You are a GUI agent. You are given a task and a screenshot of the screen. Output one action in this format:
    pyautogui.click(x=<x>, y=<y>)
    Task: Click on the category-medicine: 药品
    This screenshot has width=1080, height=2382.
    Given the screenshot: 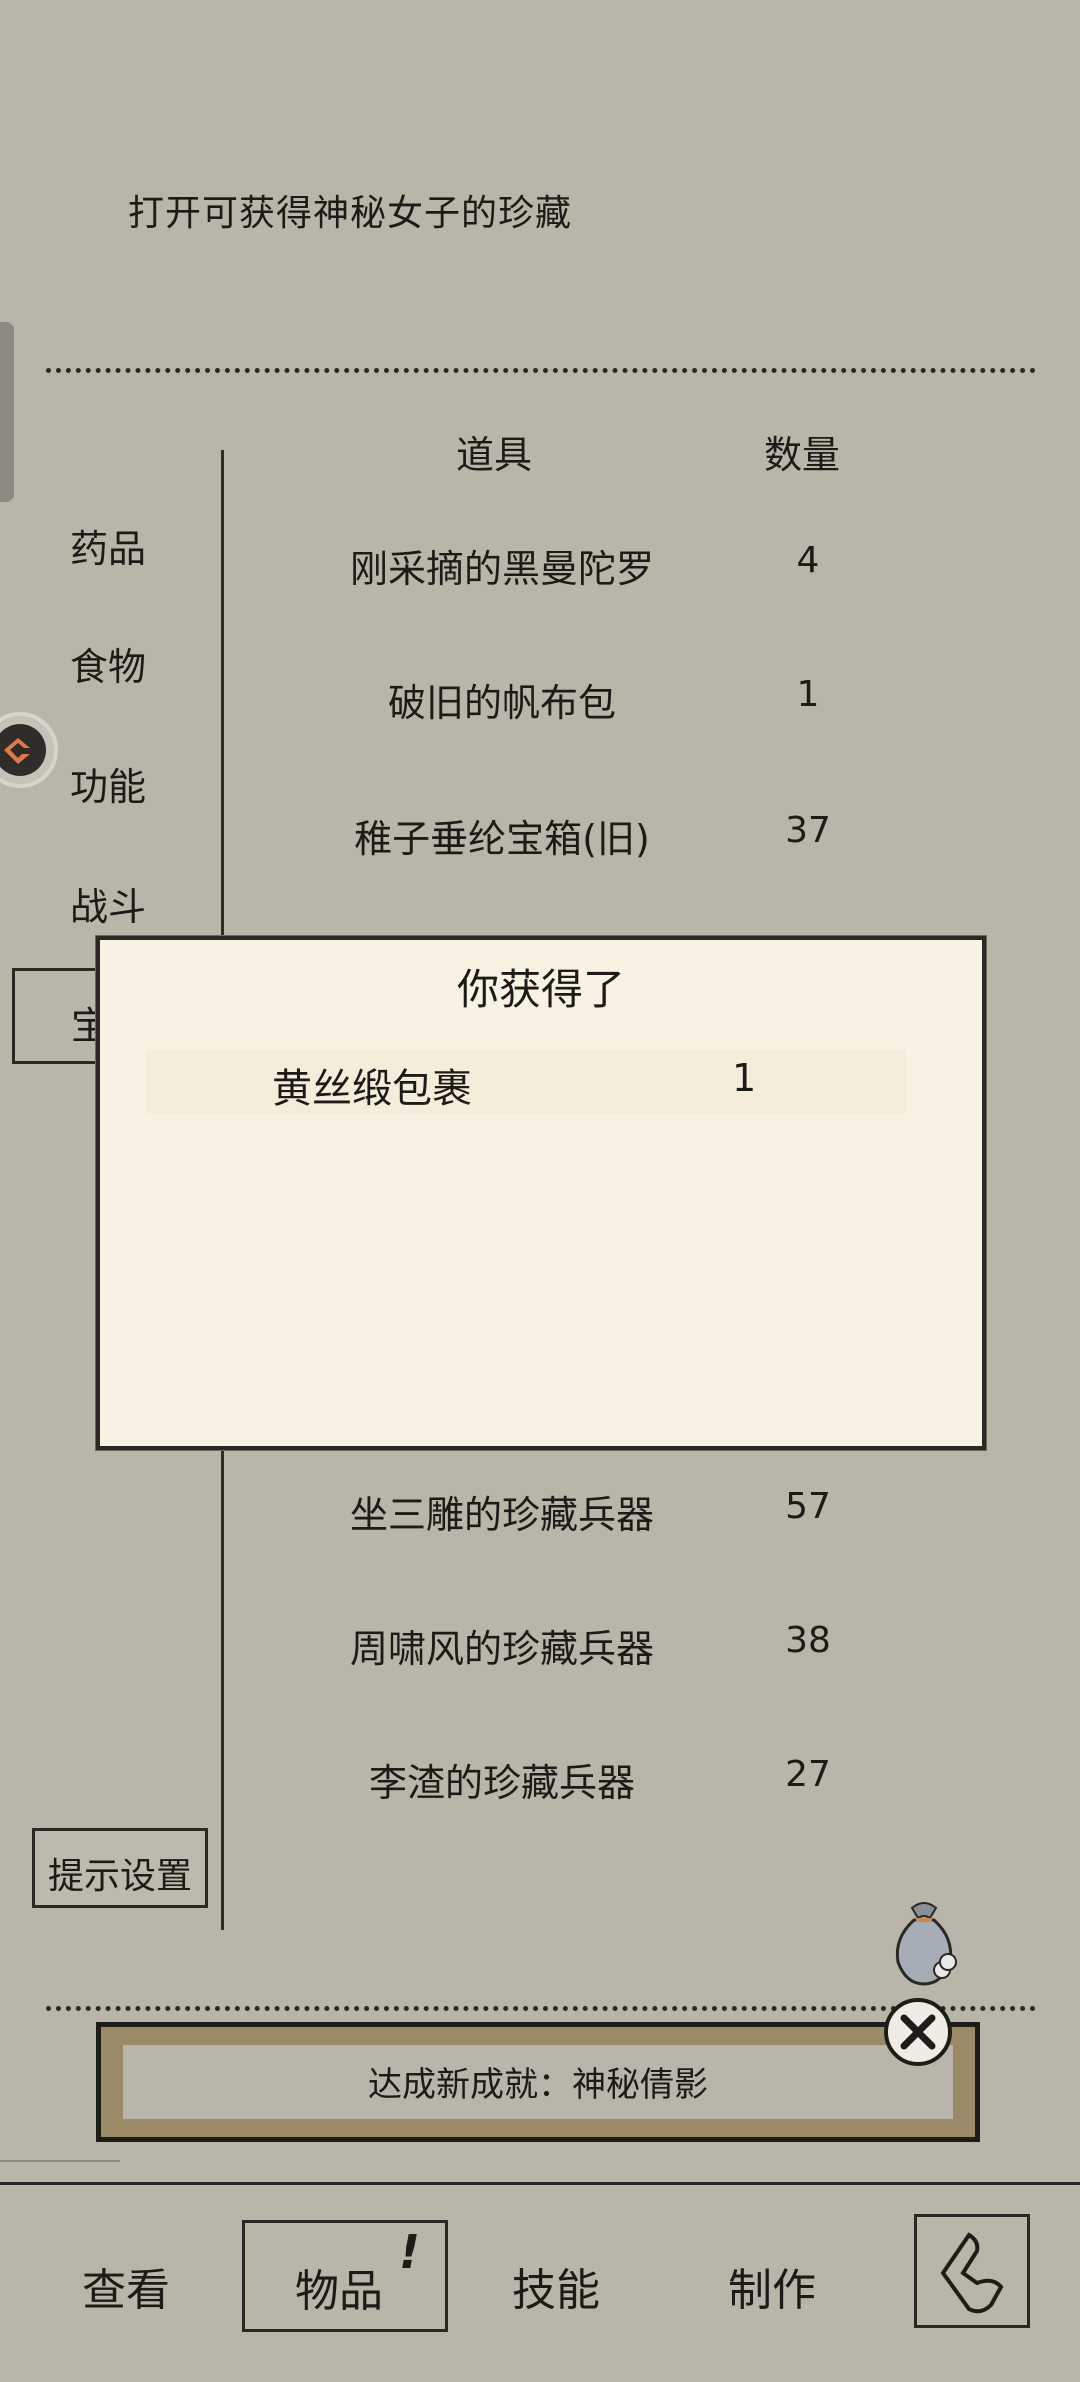 What is the action you would take?
    pyautogui.click(x=108, y=545)
    